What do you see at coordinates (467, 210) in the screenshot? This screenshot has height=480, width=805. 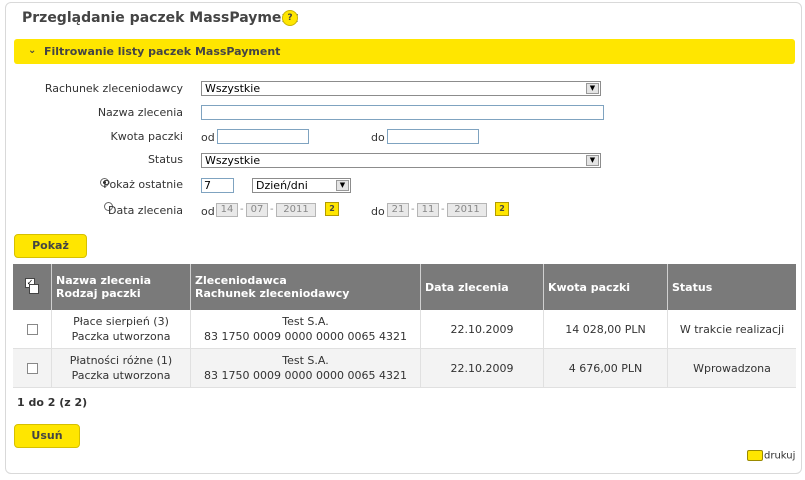 I see `date-to-year: 2011` at bounding box center [467, 210].